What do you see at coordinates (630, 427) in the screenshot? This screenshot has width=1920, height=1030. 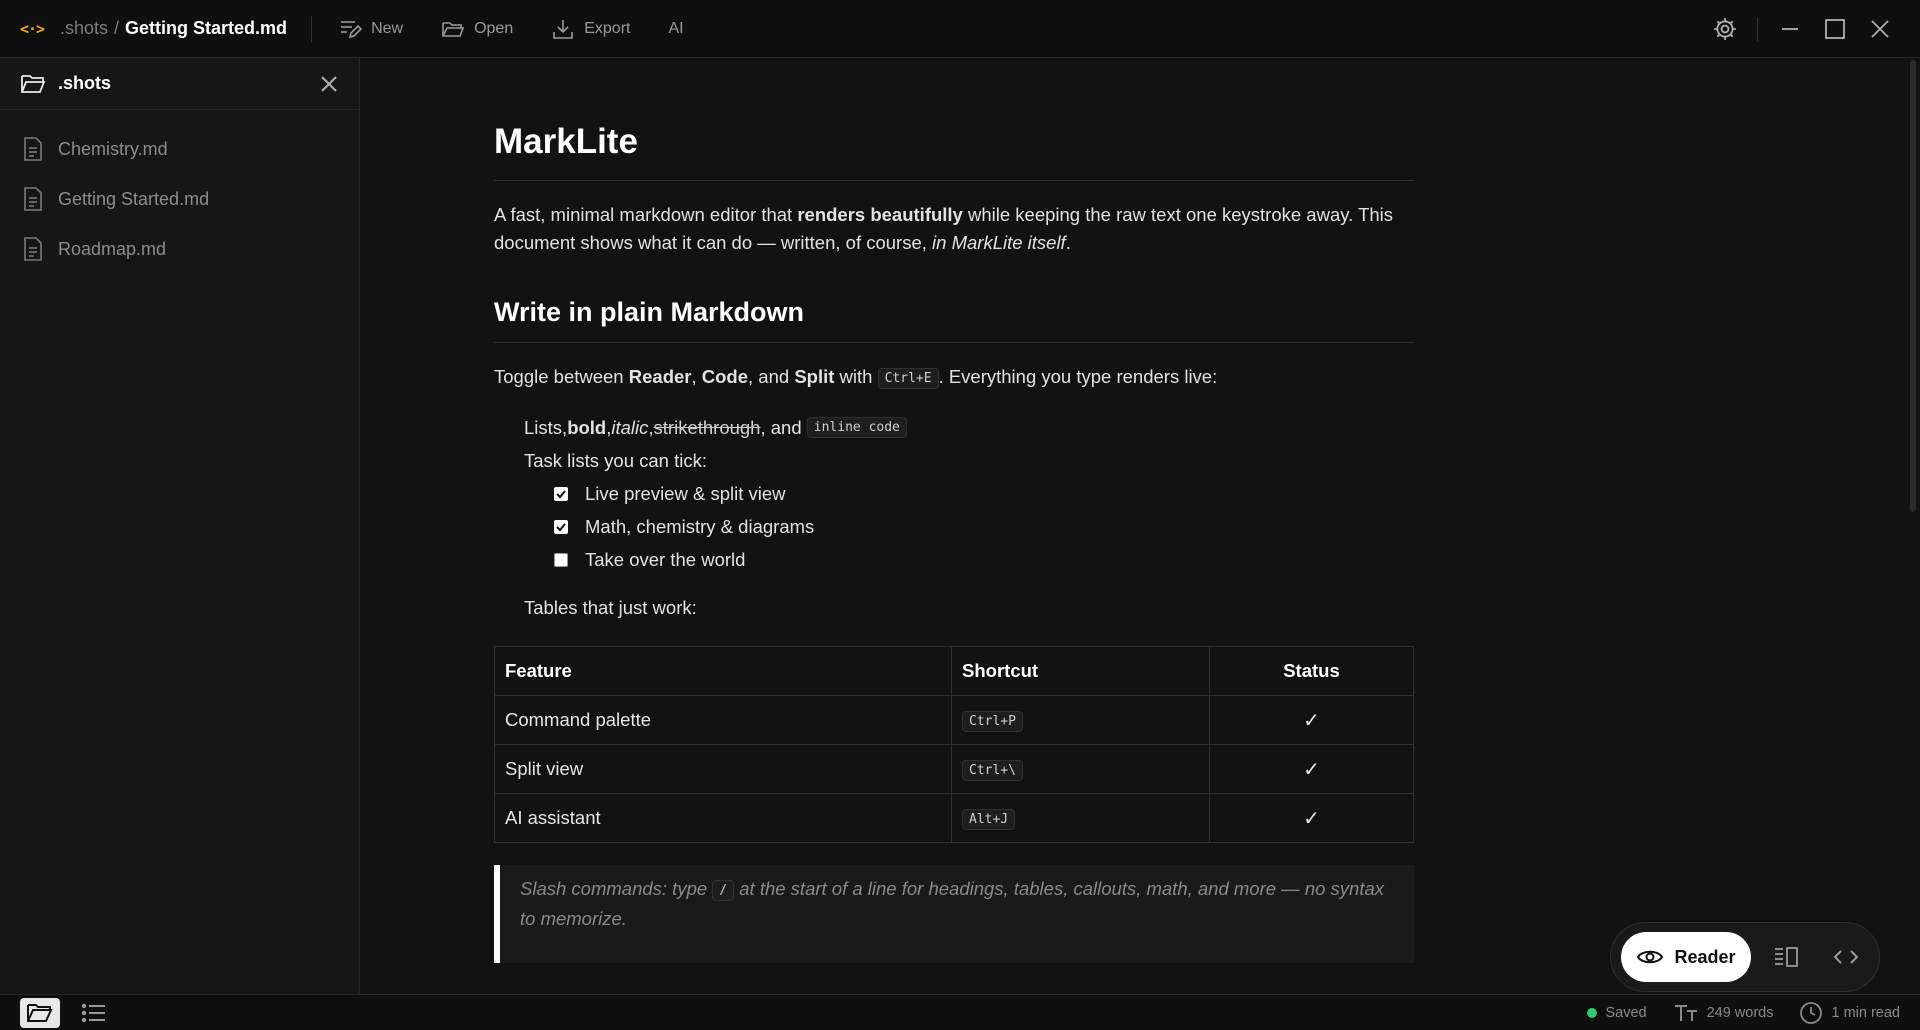 I see `list-italic: italic` at bounding box center [630, 427].